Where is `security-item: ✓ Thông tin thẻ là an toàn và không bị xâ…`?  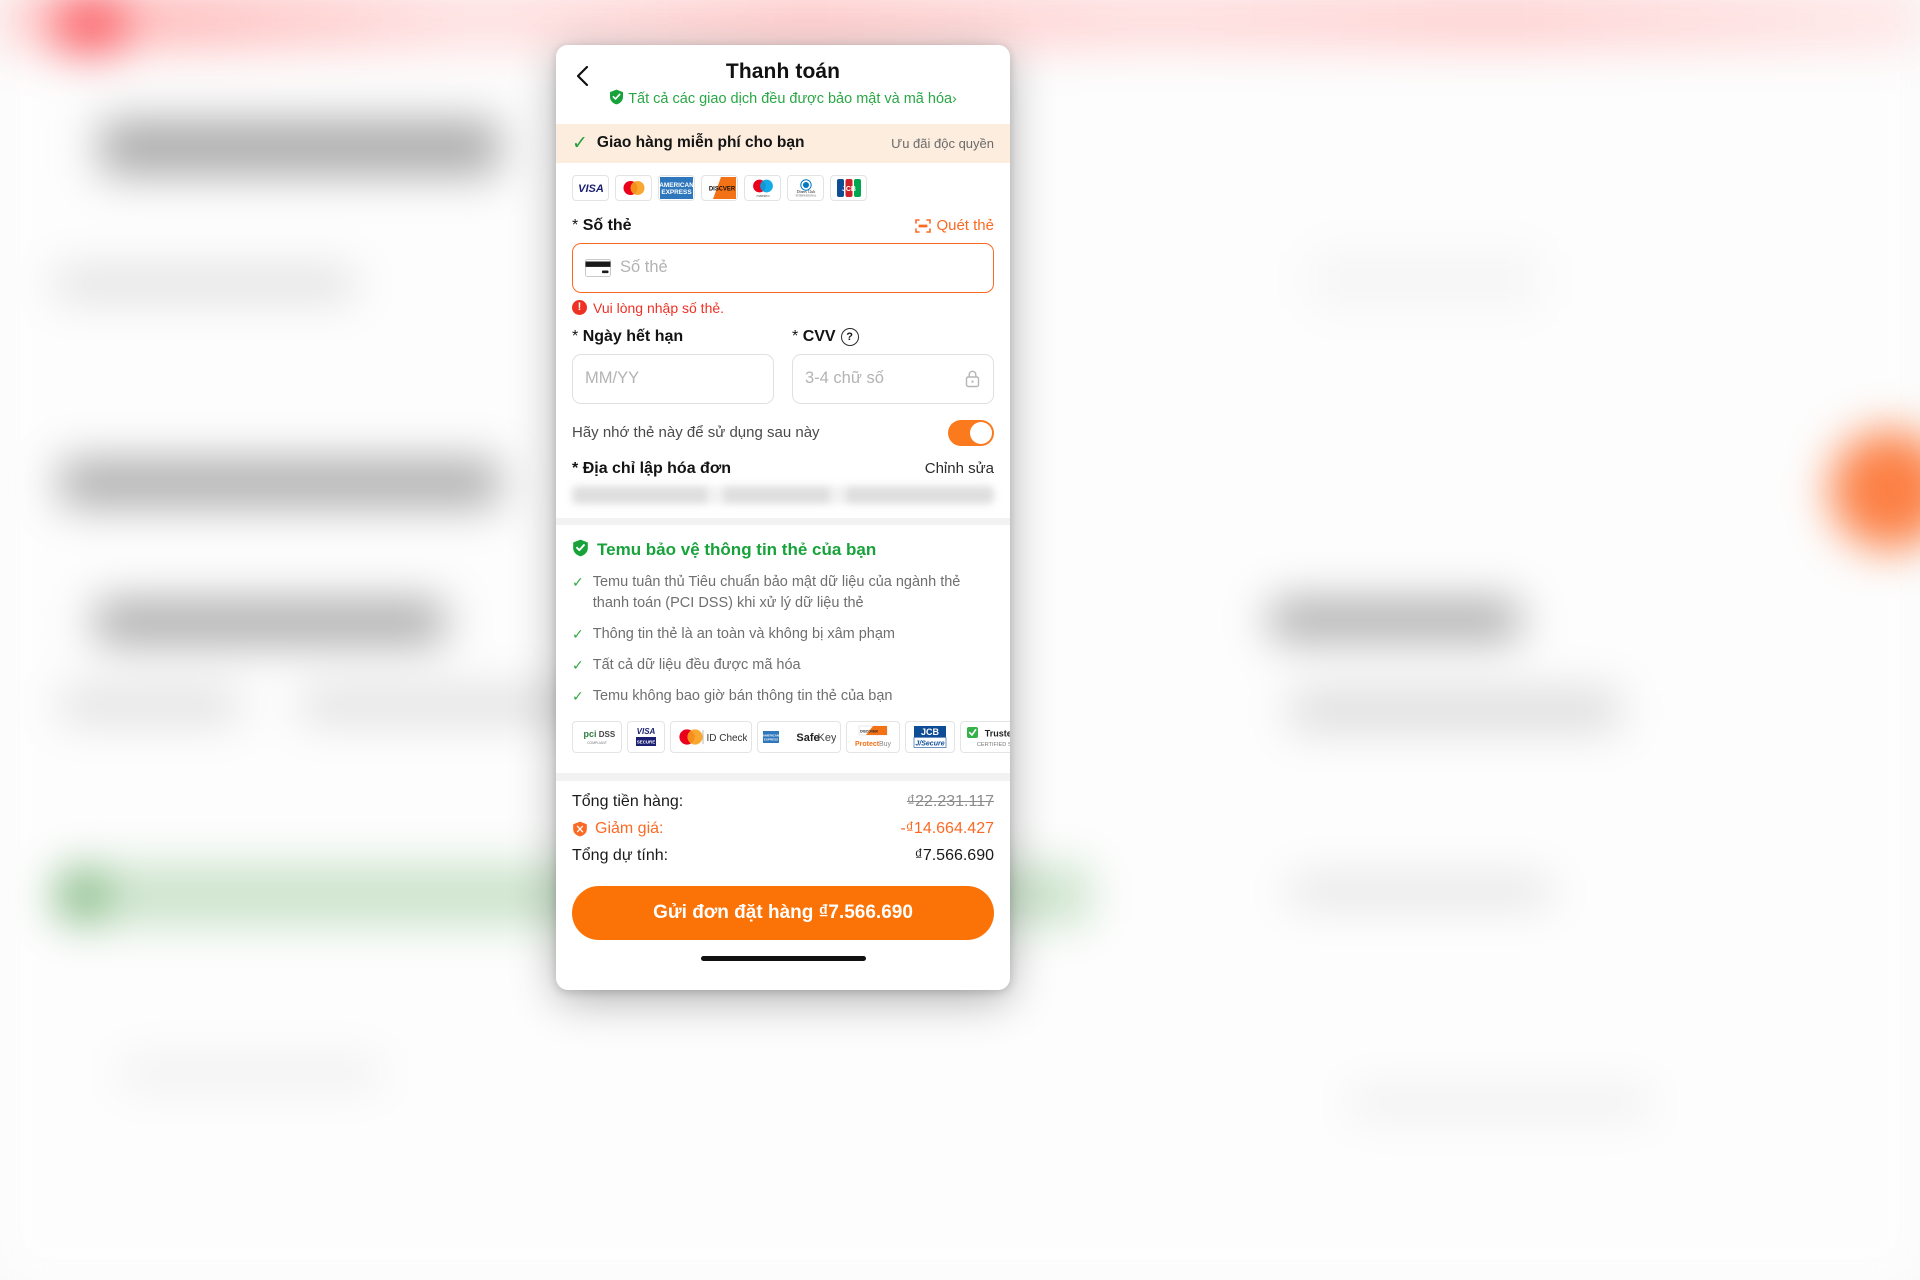 security-item: ✓ Thông tin thẻ là an toàn và không bị xâ… is located at coordinates (783, 634).